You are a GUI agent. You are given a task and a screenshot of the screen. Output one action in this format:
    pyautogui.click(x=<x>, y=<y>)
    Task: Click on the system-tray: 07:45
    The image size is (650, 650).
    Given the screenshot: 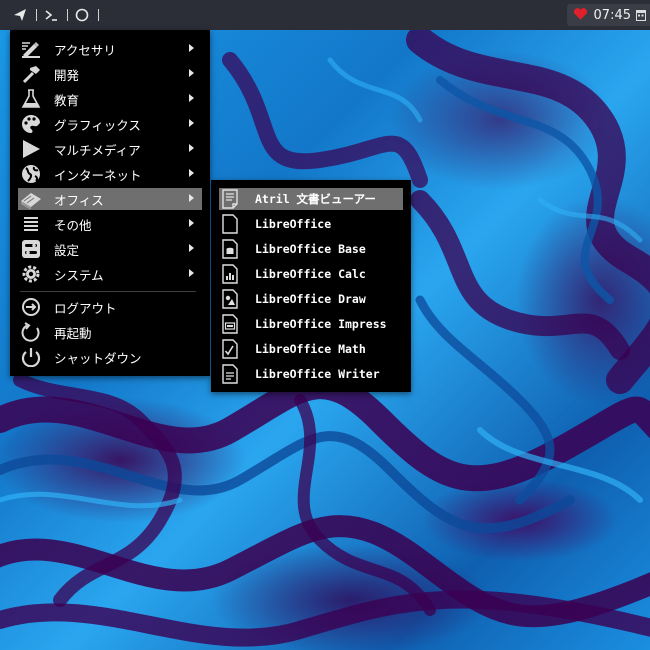 What is the action you would take?
    pyautogui.click(x=608, y=15)
    